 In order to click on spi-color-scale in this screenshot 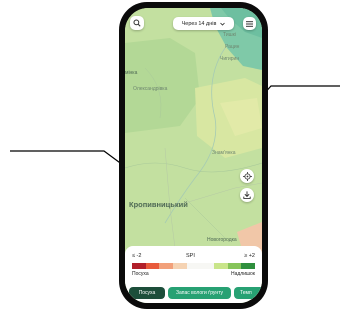, I will do `click(194, 266)`.